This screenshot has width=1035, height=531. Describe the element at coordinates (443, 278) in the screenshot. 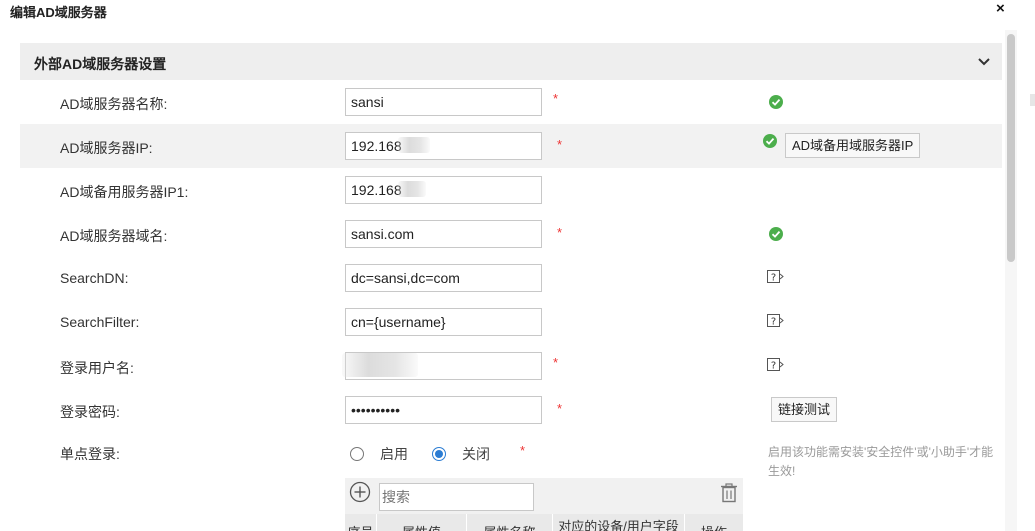

I see `search-dn-input` at that location.